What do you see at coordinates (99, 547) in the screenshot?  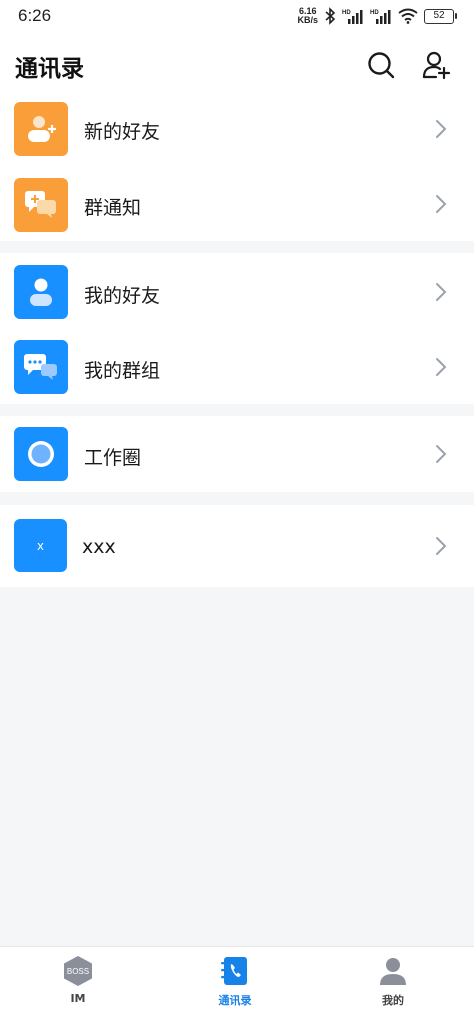 I see `row-label-contact: xxx` at bounding box center [99, 547].